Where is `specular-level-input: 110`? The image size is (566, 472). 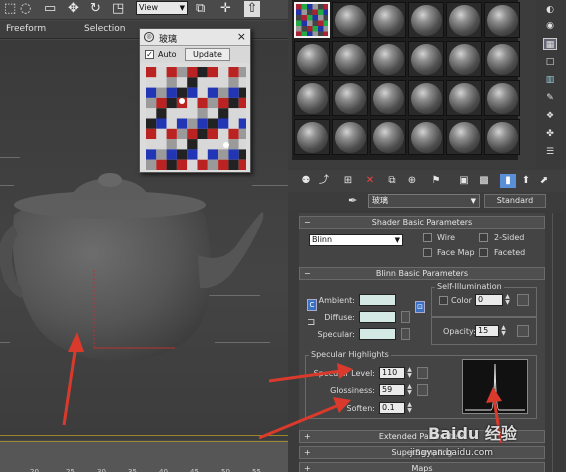
specular-level-input: 110 is located at coordinates (392, 373).